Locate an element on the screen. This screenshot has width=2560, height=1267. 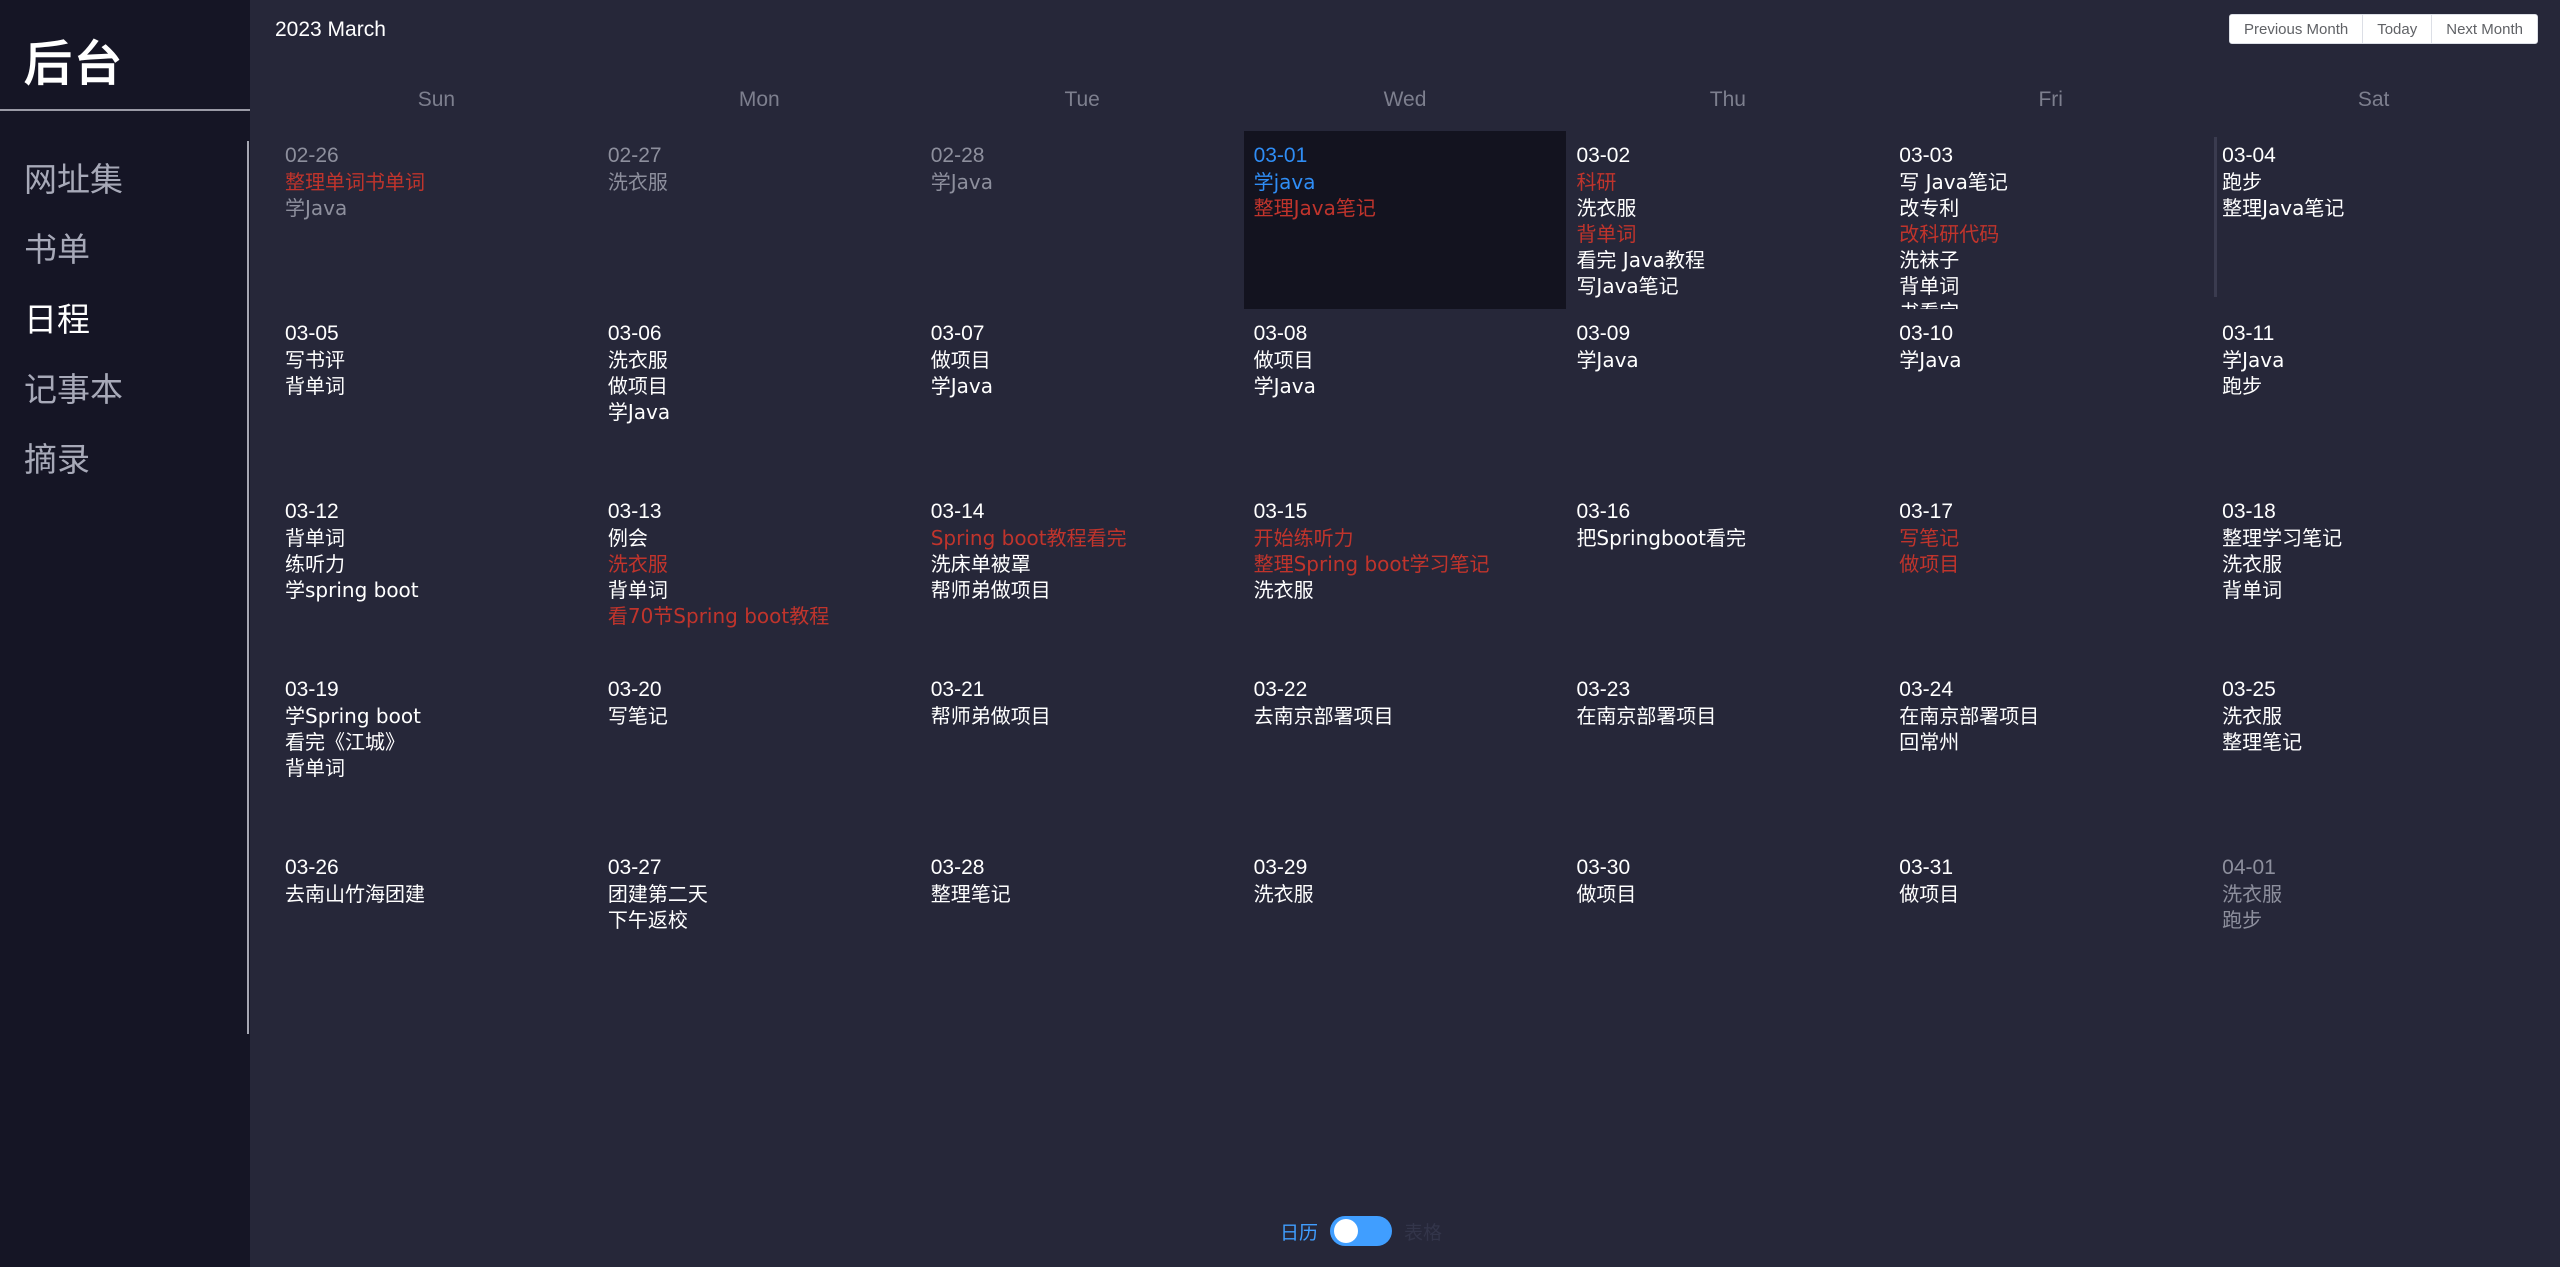
day-event: 整理单词书单词 is located at coordinates (355, 182).